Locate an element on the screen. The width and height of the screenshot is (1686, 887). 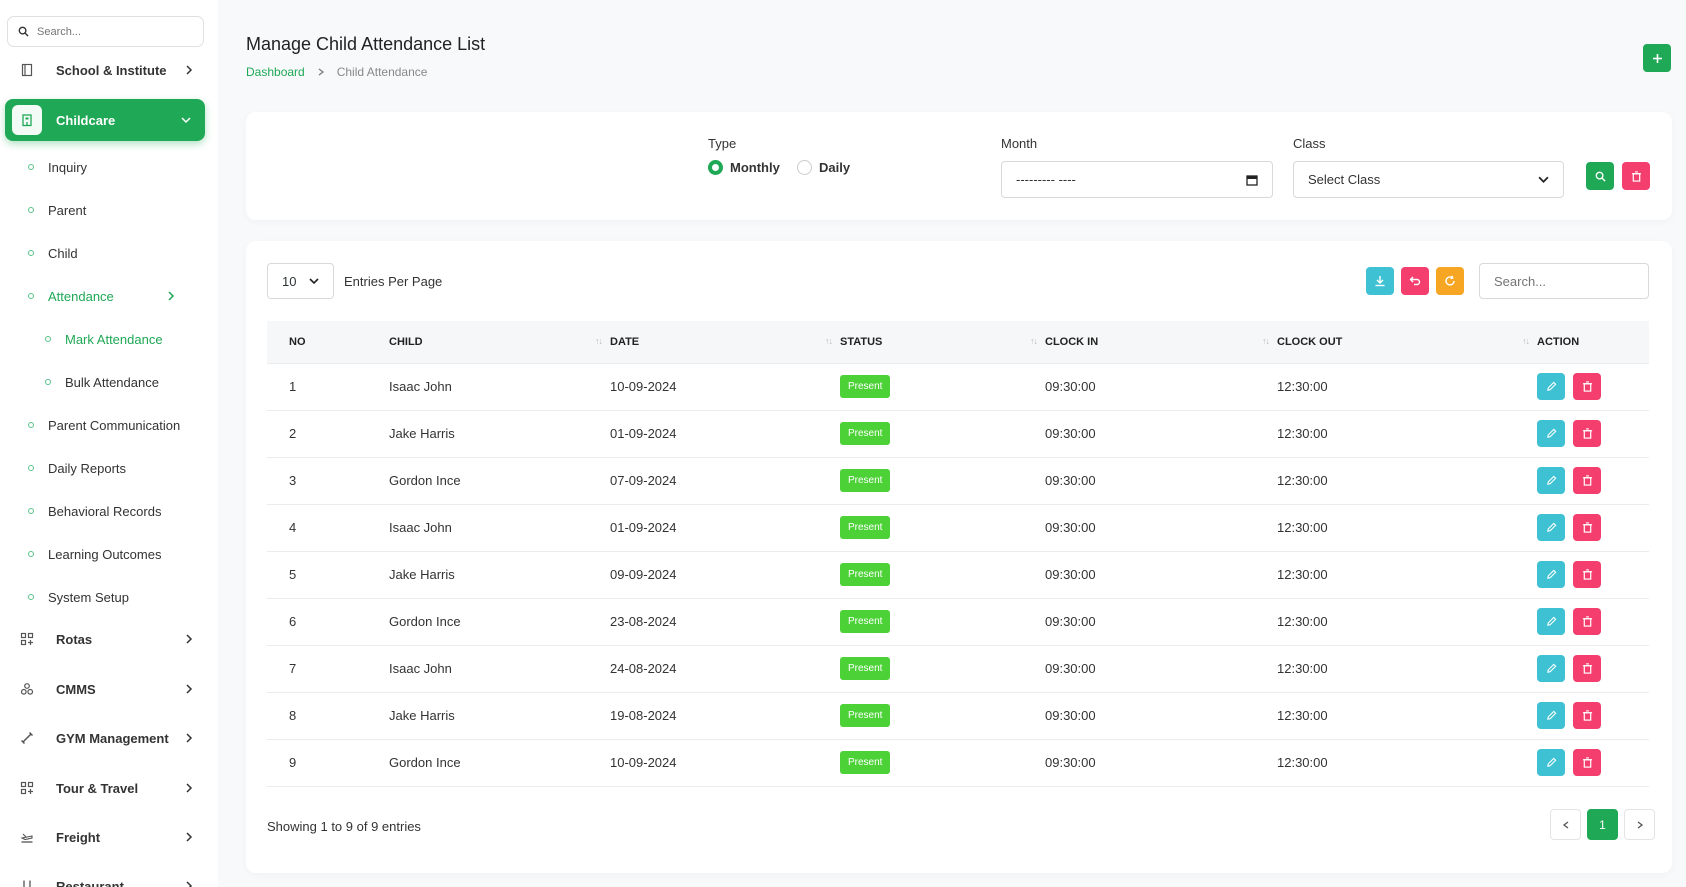
month-input: --------- ---- is located at coordinates (1137, 179).